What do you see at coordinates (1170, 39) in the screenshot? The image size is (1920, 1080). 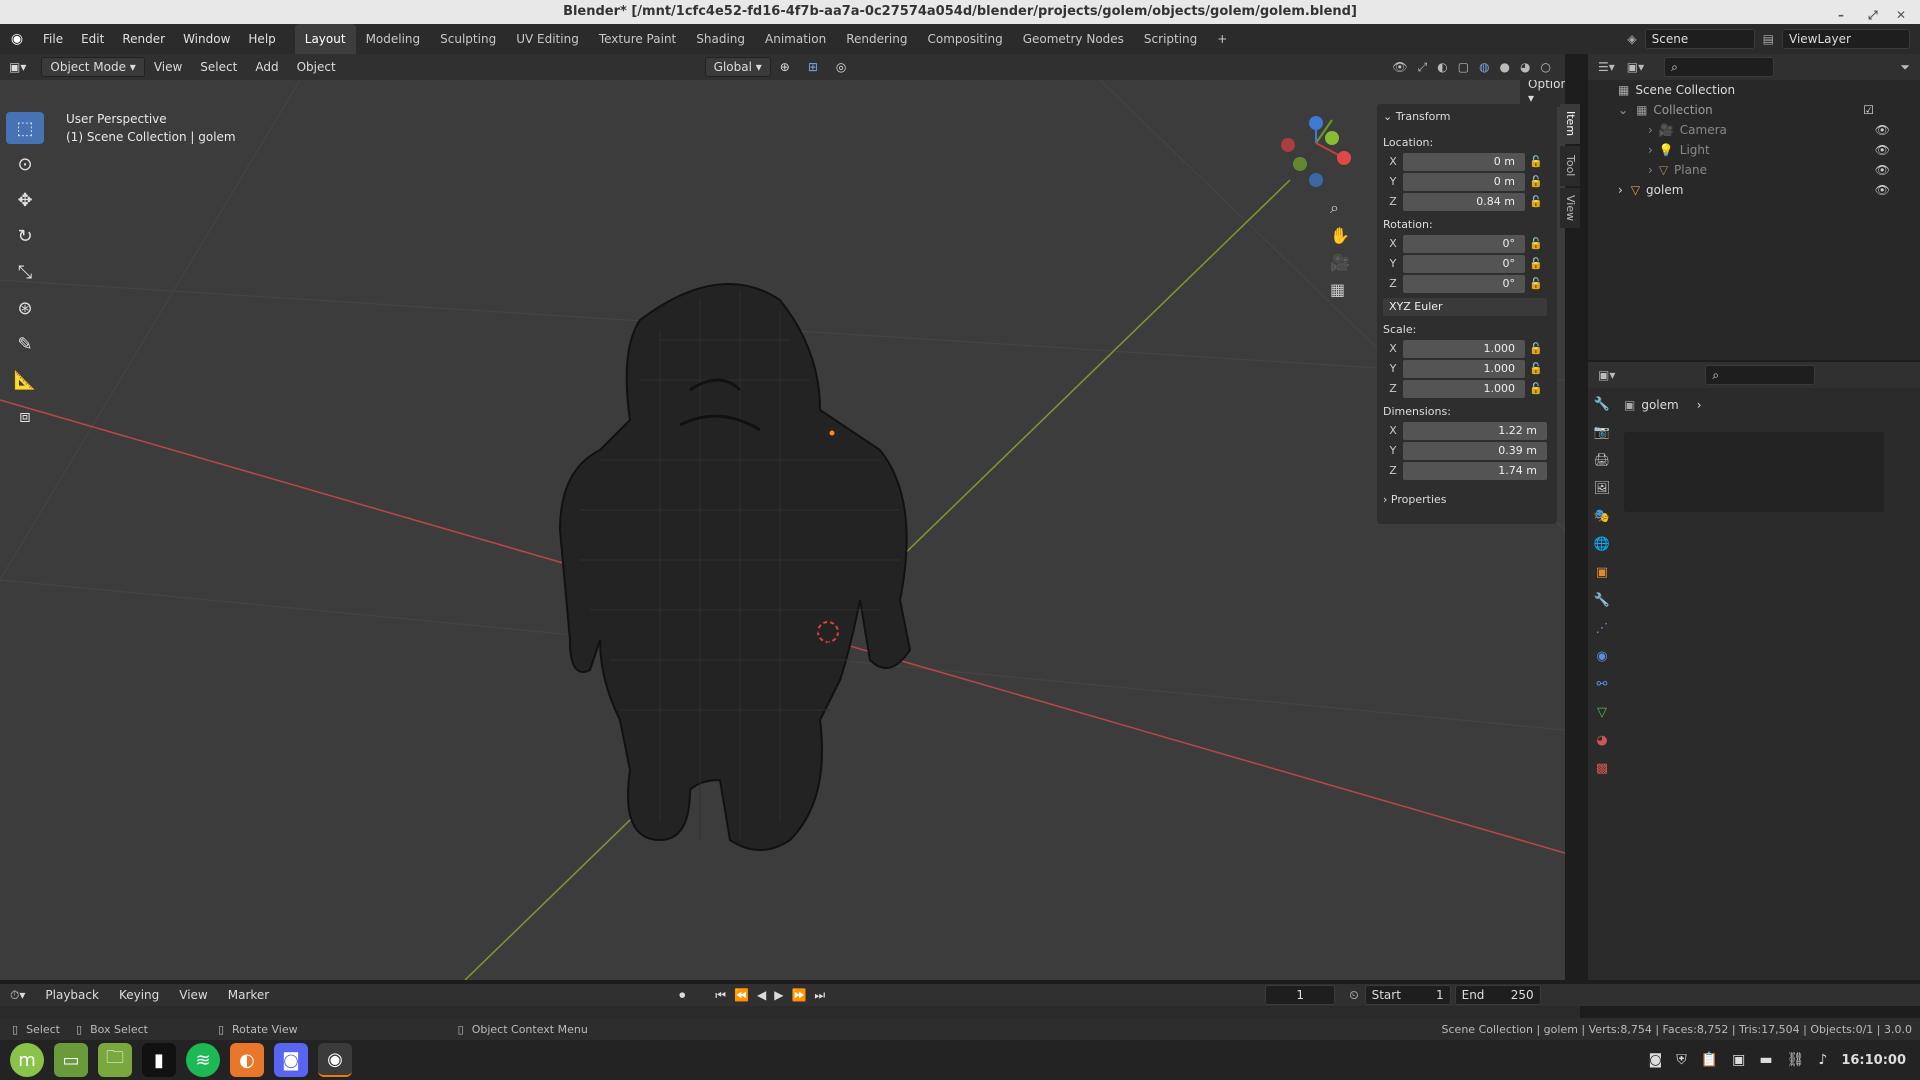 I see `tab-scripting: Scripting` at bounding box center [1170, 39].